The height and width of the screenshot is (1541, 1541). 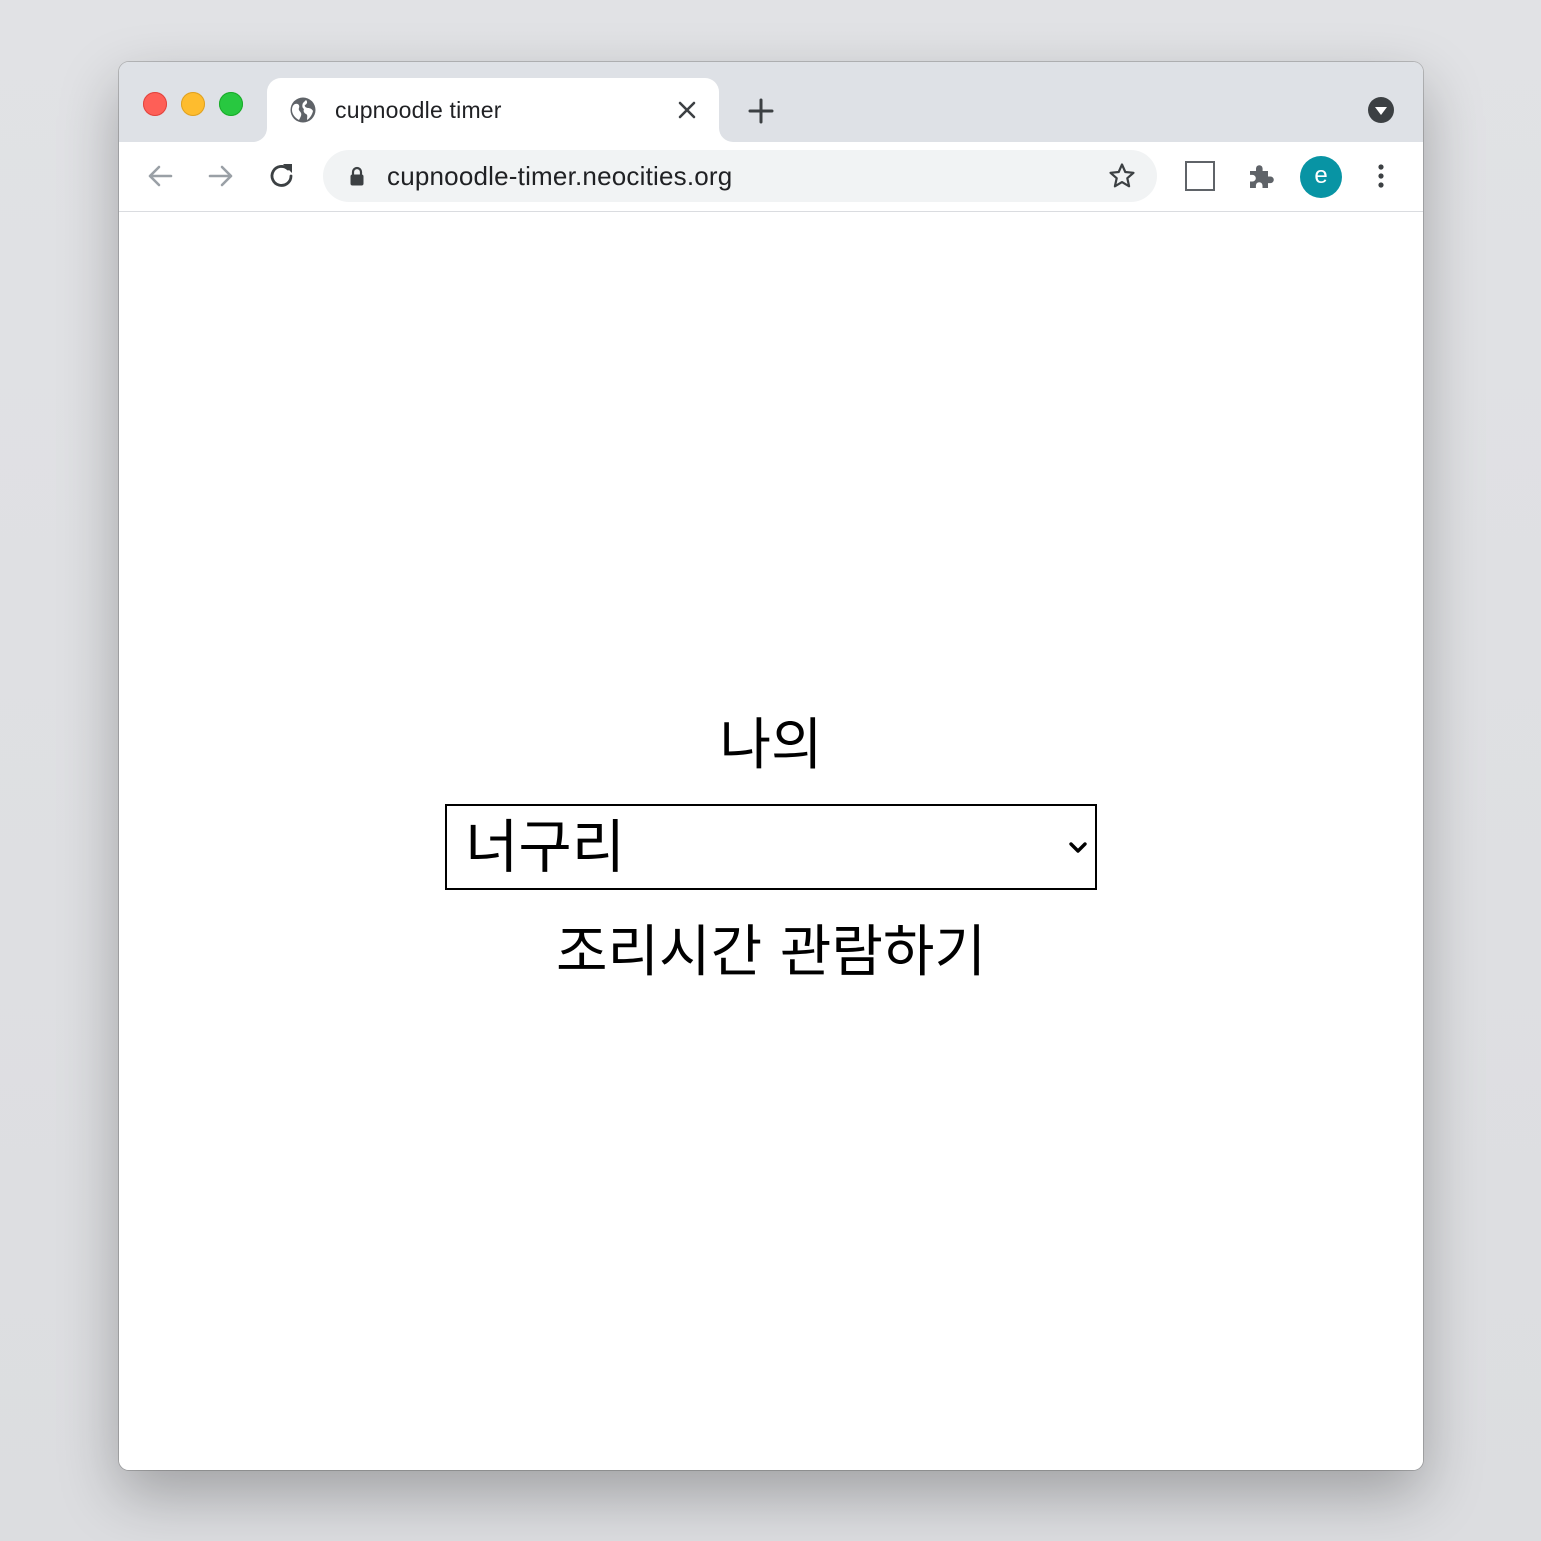 I want to click on globe-icon, so click(x=303, y=110).